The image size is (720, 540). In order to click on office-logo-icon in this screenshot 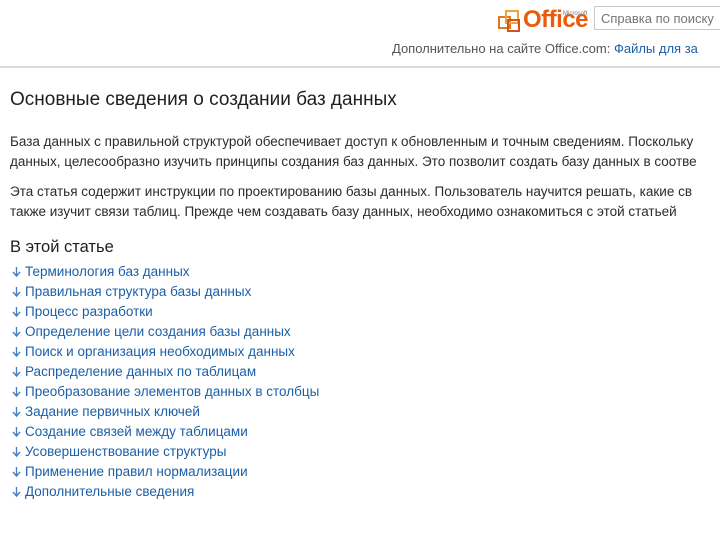, I will do `click(509, 21)`.